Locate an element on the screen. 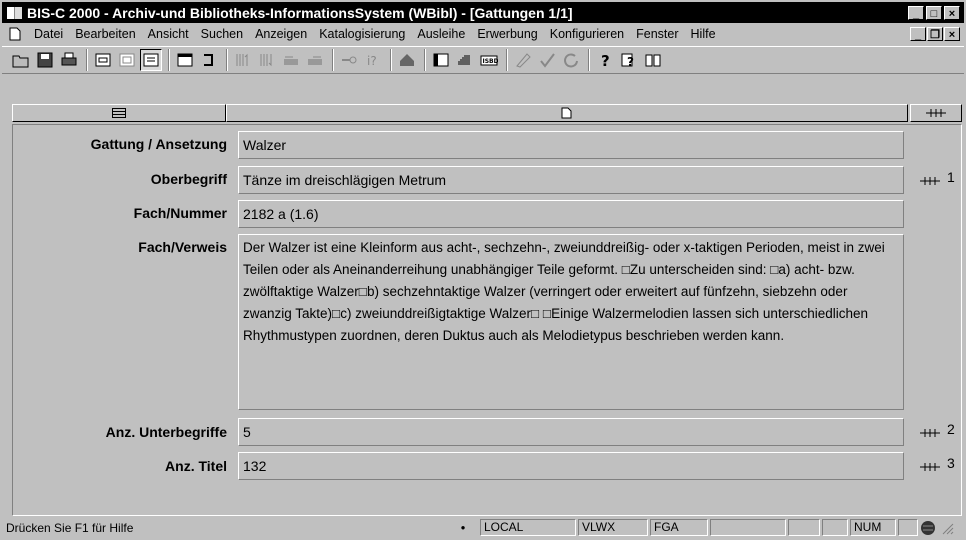  isbd-icon: ISBD is located at coordinates (489, 60).